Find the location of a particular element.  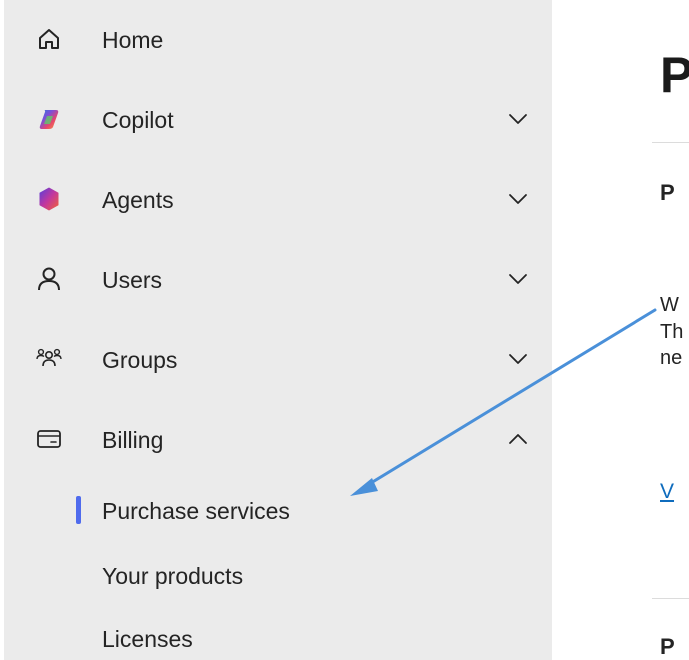

agents-icon is located at coordinates (49, 199).